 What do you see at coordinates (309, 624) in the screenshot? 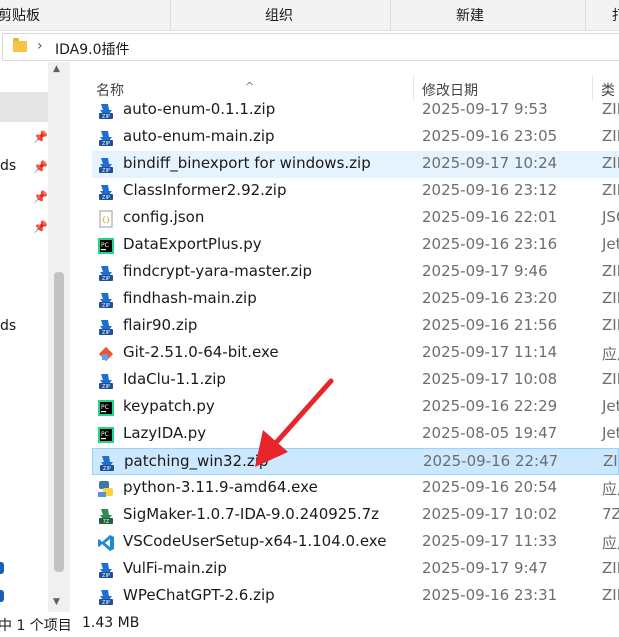
I see `status-bar: 中 1 个项目 1.43 MB` at bounding box center [309, 624].